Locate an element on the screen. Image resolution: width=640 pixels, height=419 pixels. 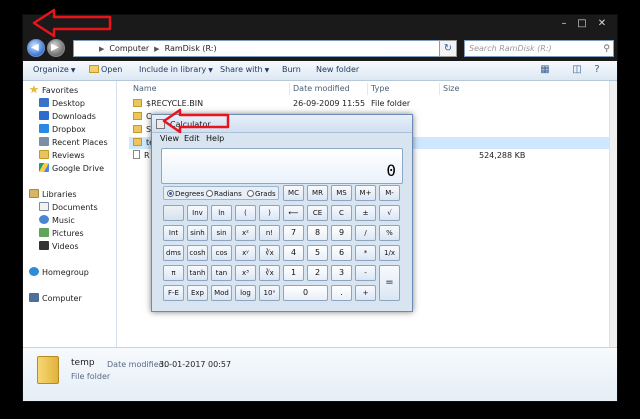
back-button: ◀ is located at coordinates (36, 48).